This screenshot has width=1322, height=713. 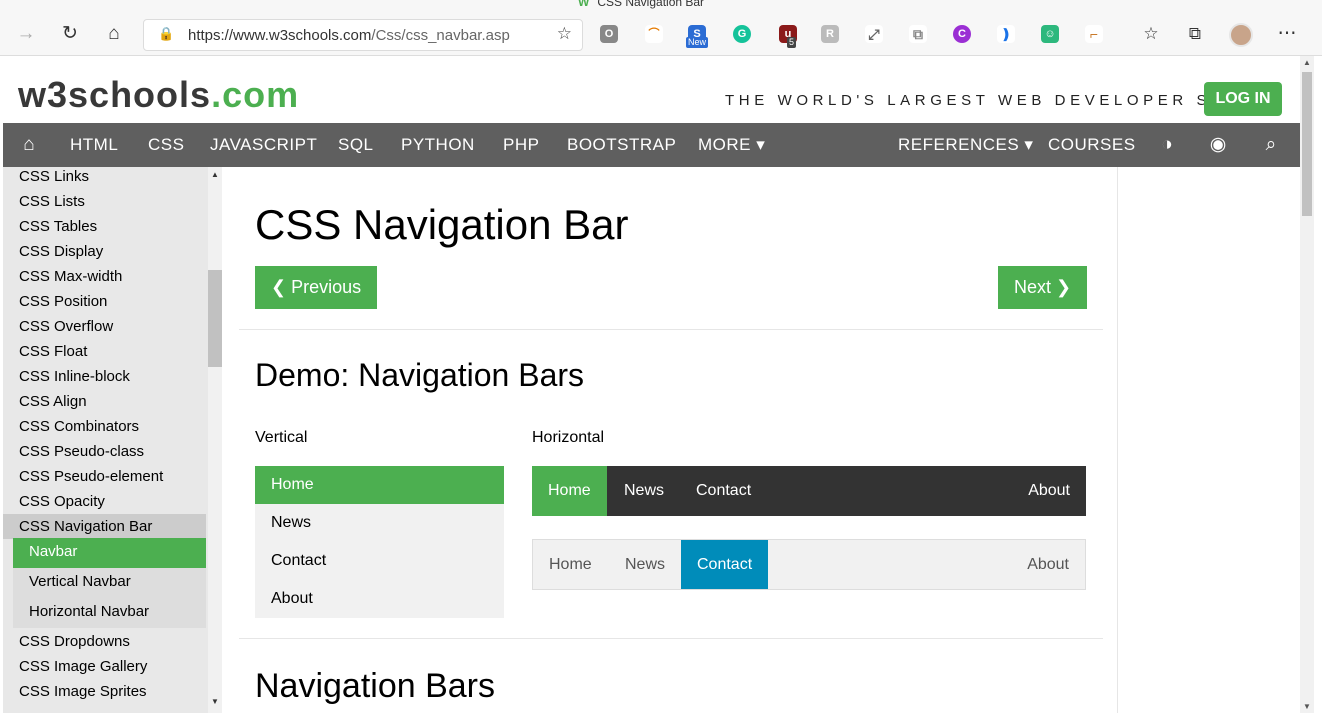 What do you see at coordinates (1271, 145) in the screenshot?
I see `search-icon: ⌕` at bounding box center [1271, 145].